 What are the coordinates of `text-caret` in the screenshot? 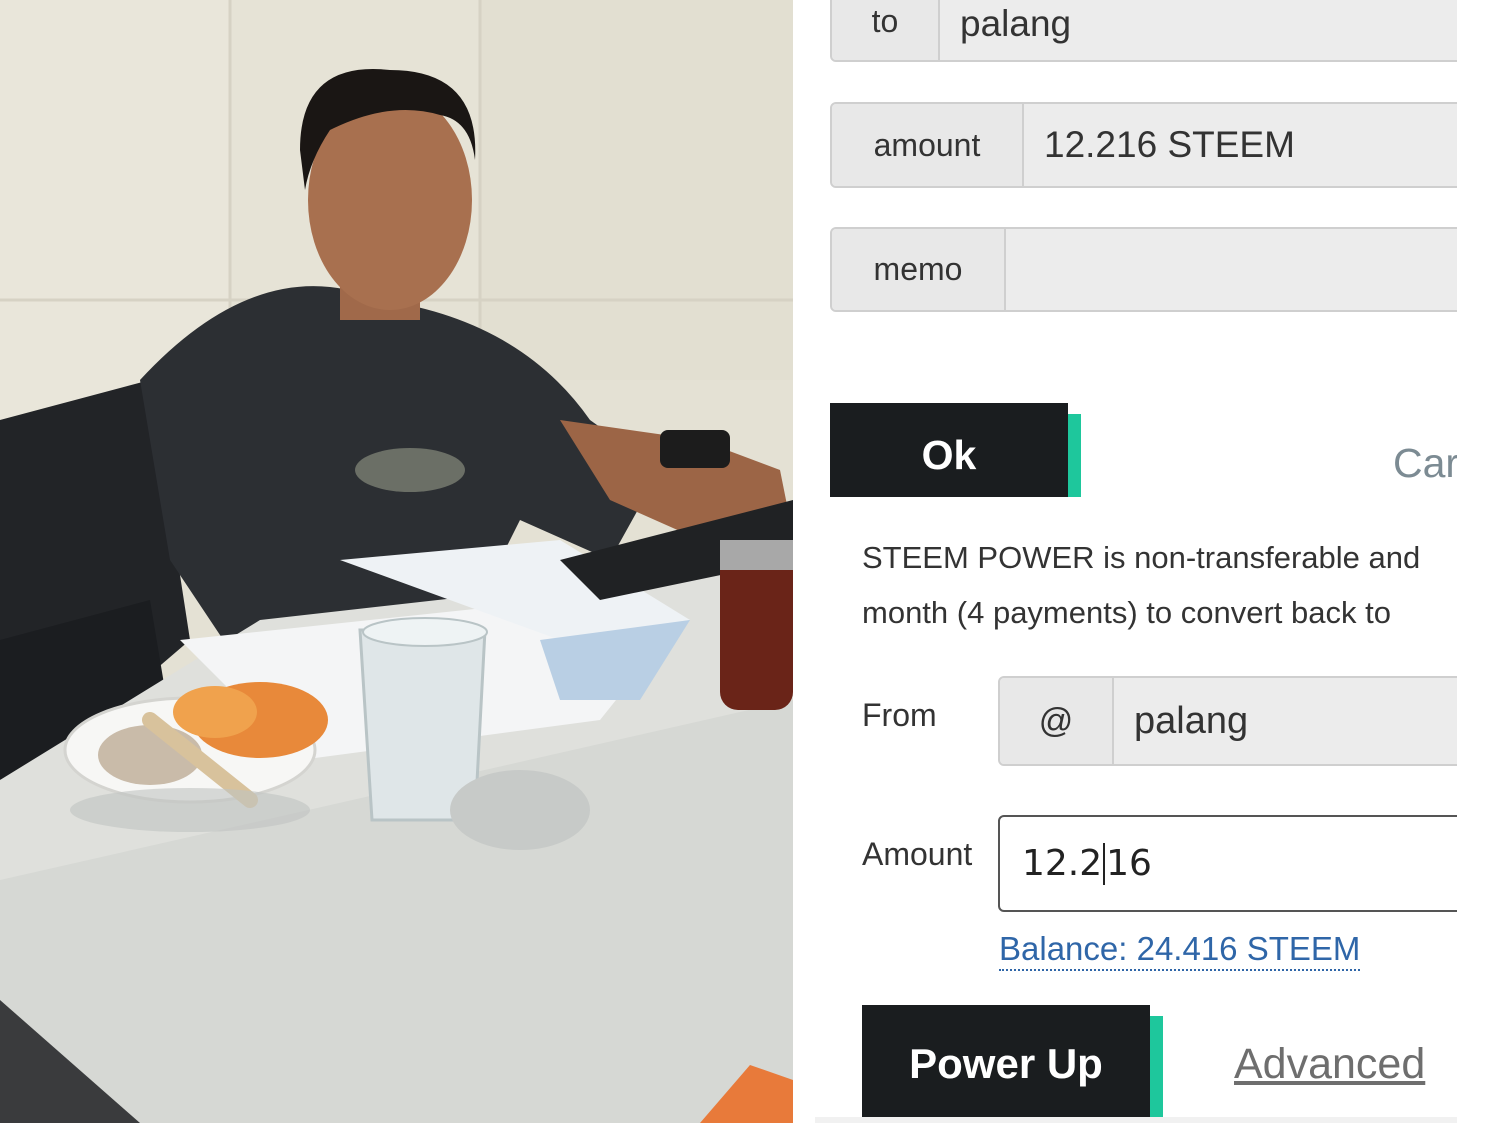 It's located at (1104, 863).